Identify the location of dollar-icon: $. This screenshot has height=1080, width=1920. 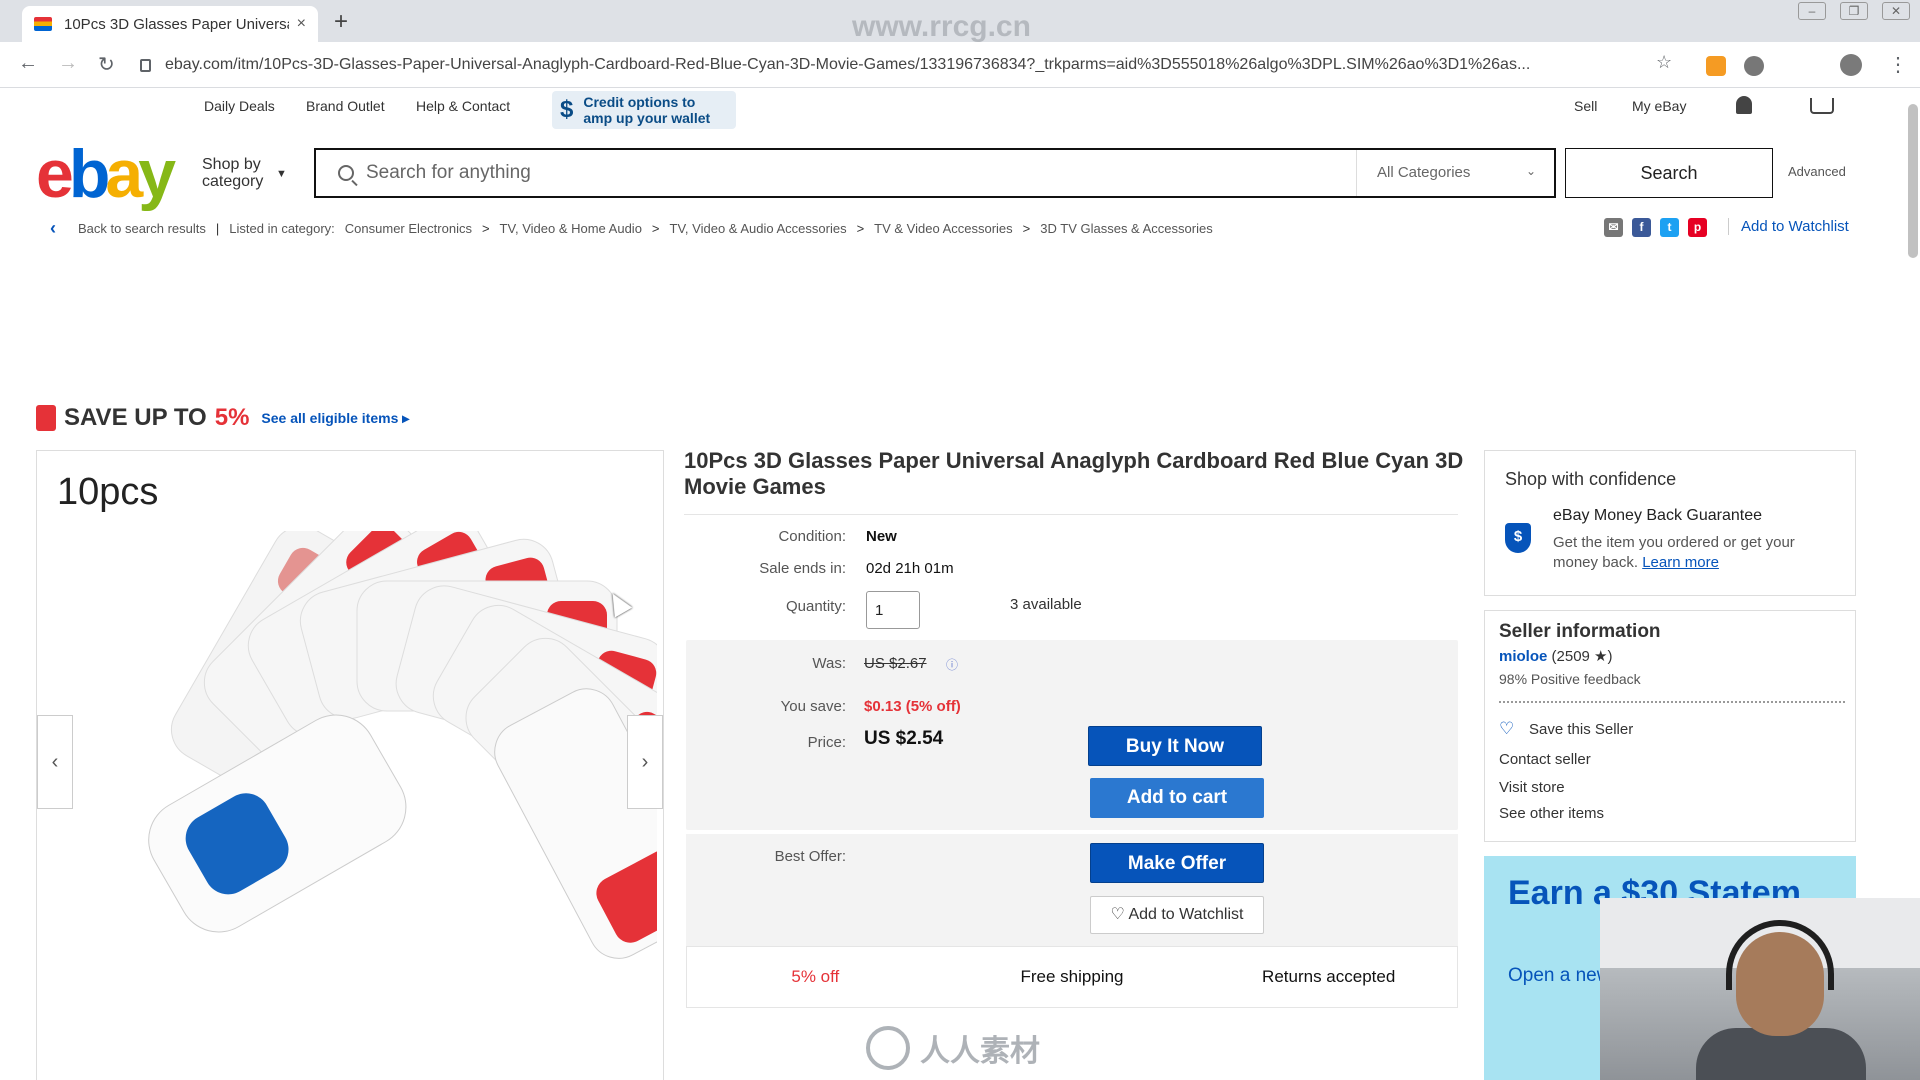
(567, 109).